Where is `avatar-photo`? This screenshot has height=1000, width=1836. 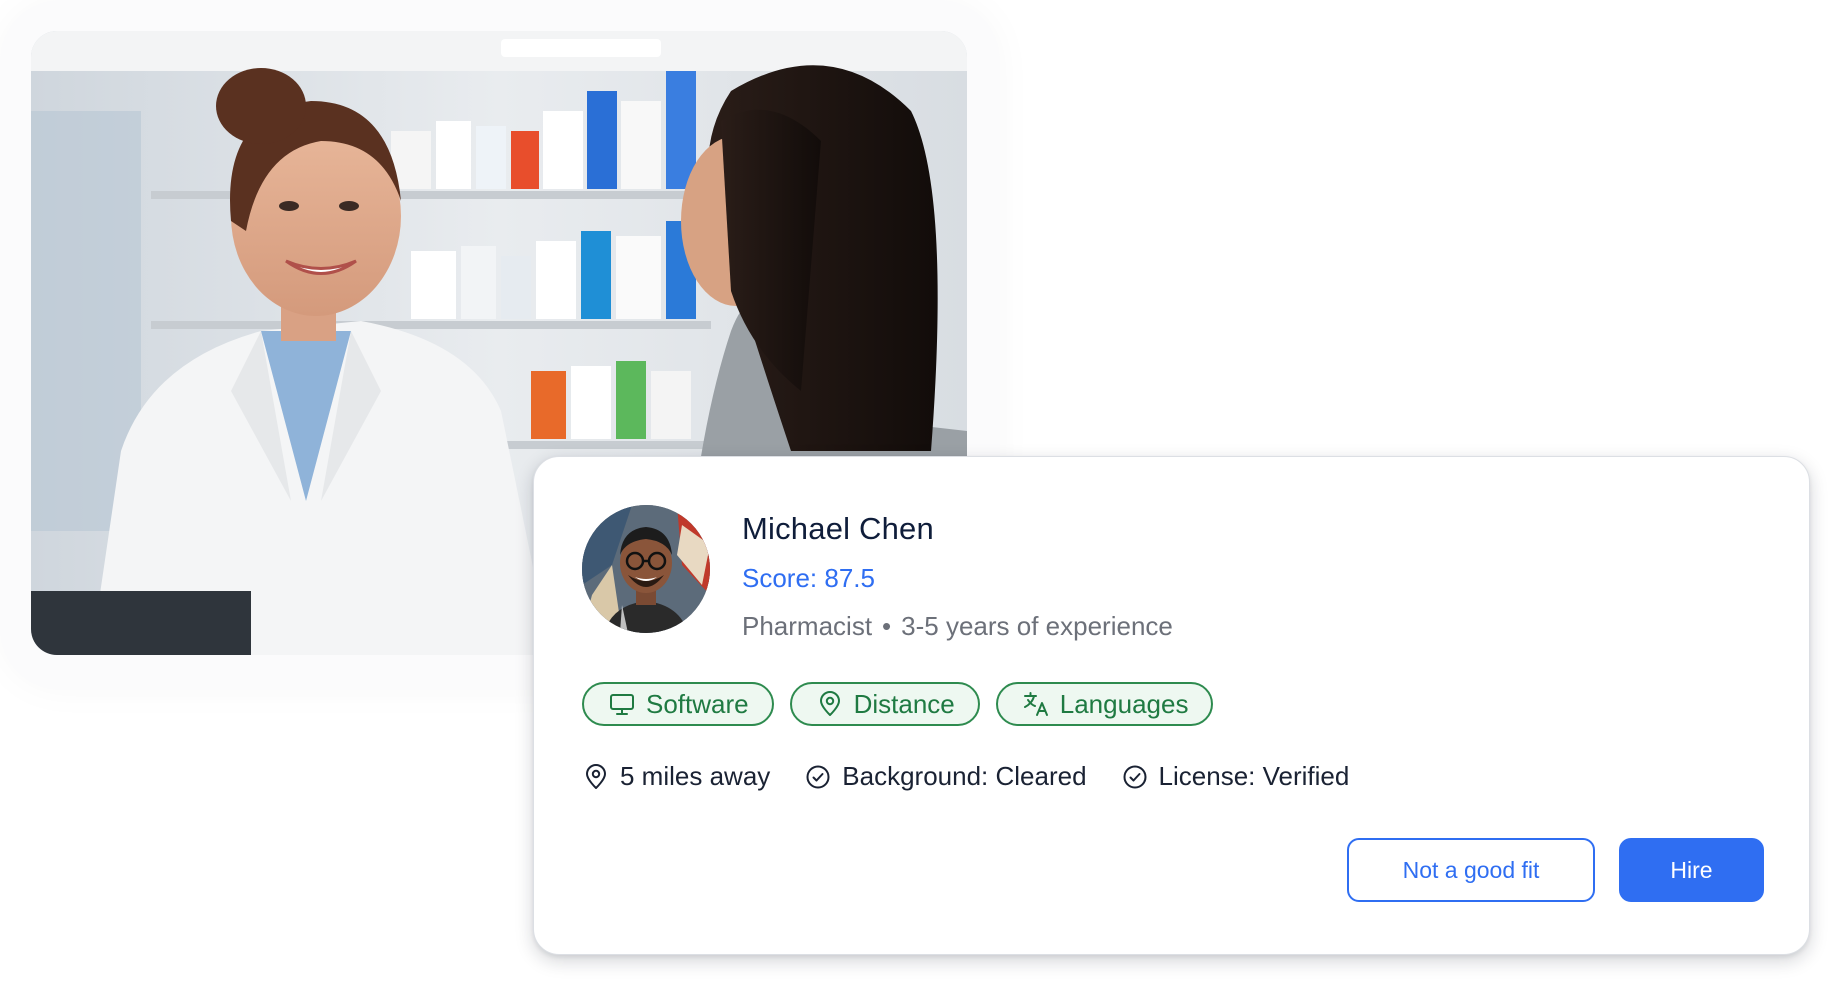 avatar-photo is located at coordinates (646, 569).